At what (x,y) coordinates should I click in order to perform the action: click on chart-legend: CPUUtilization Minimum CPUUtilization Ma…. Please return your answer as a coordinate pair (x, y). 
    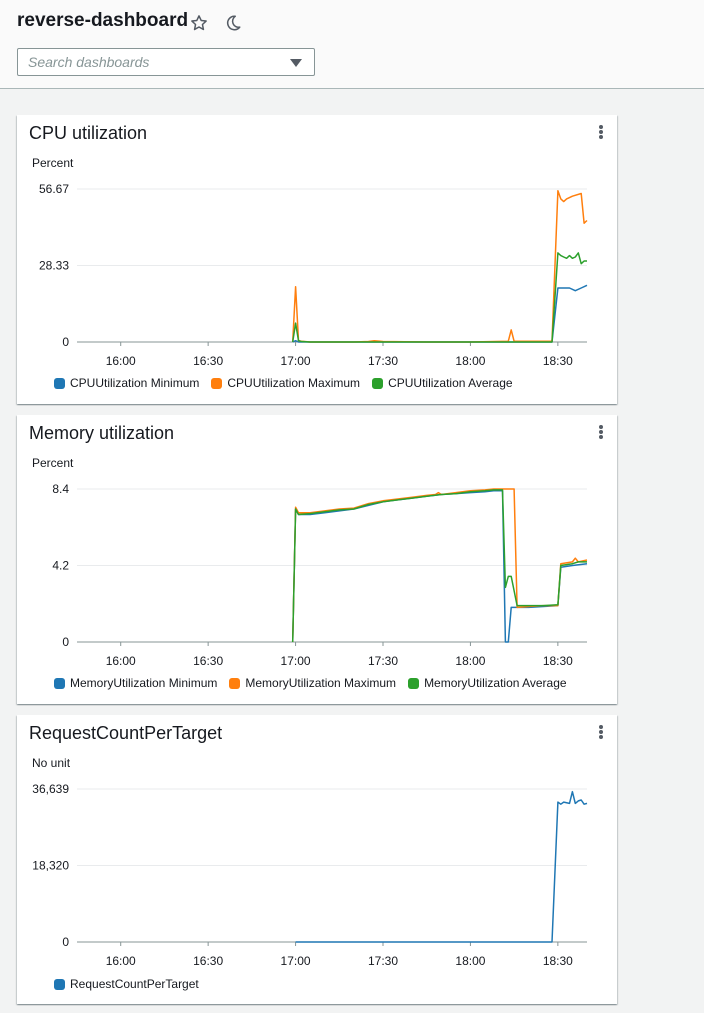
    Looking at the image, I should click on (283, 383).